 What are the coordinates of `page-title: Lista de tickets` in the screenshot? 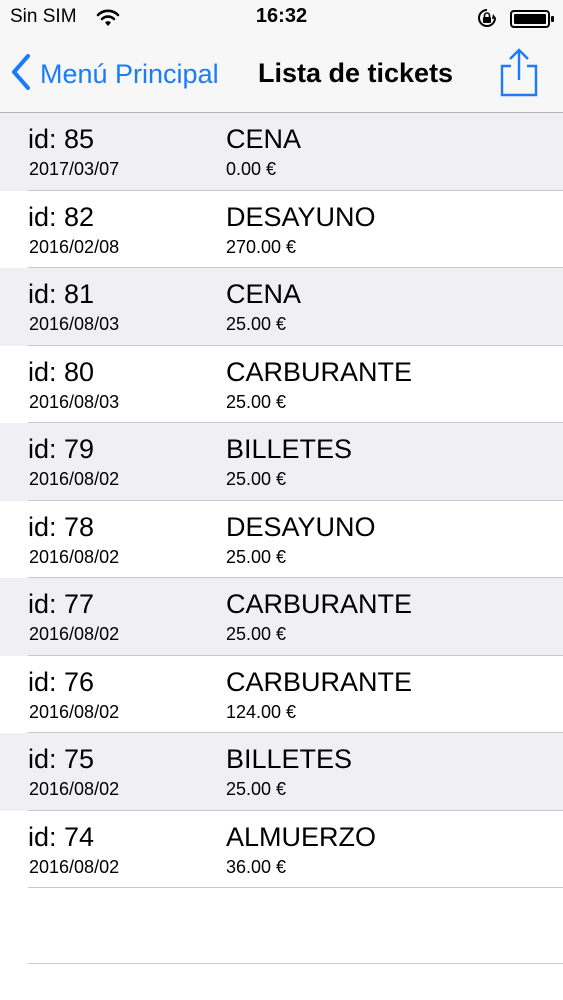 It's located at (356, 73).